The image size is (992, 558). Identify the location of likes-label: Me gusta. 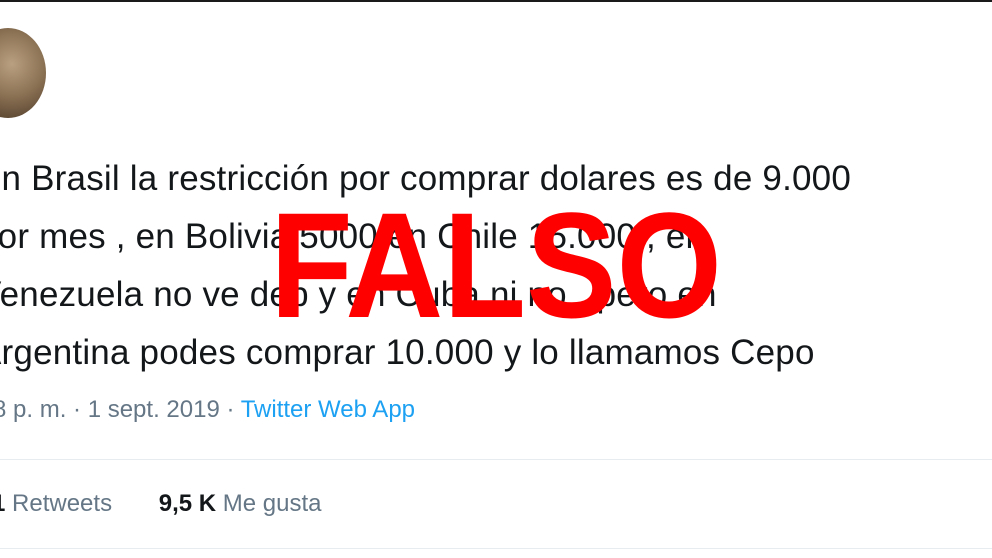
(272, 503).